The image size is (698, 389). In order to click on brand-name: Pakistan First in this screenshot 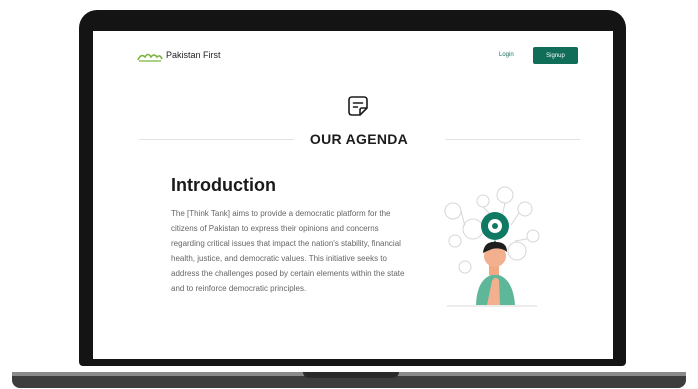, I will do `click(193, 55)`.